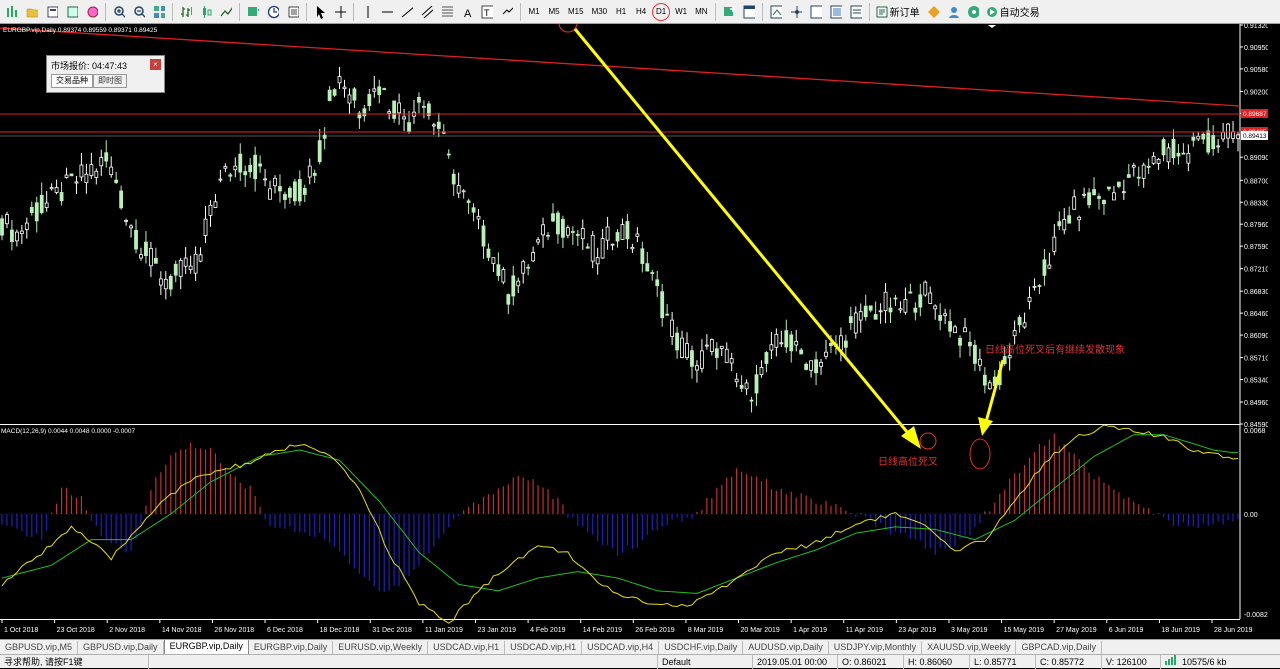 The width and height of the screenshot is (1280, 669). Describe the element at coordinates (121, 647) in the screenshot. I see `chart-tab: GBPUSD.vip,Daily` at that location.